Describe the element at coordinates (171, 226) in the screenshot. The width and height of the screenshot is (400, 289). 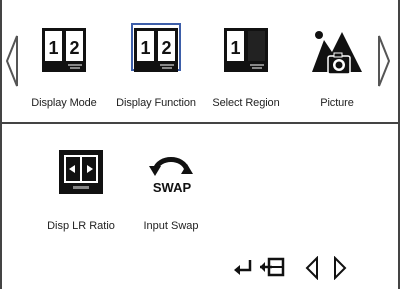
I see `submenu-item-label: Input Swap` at that location.